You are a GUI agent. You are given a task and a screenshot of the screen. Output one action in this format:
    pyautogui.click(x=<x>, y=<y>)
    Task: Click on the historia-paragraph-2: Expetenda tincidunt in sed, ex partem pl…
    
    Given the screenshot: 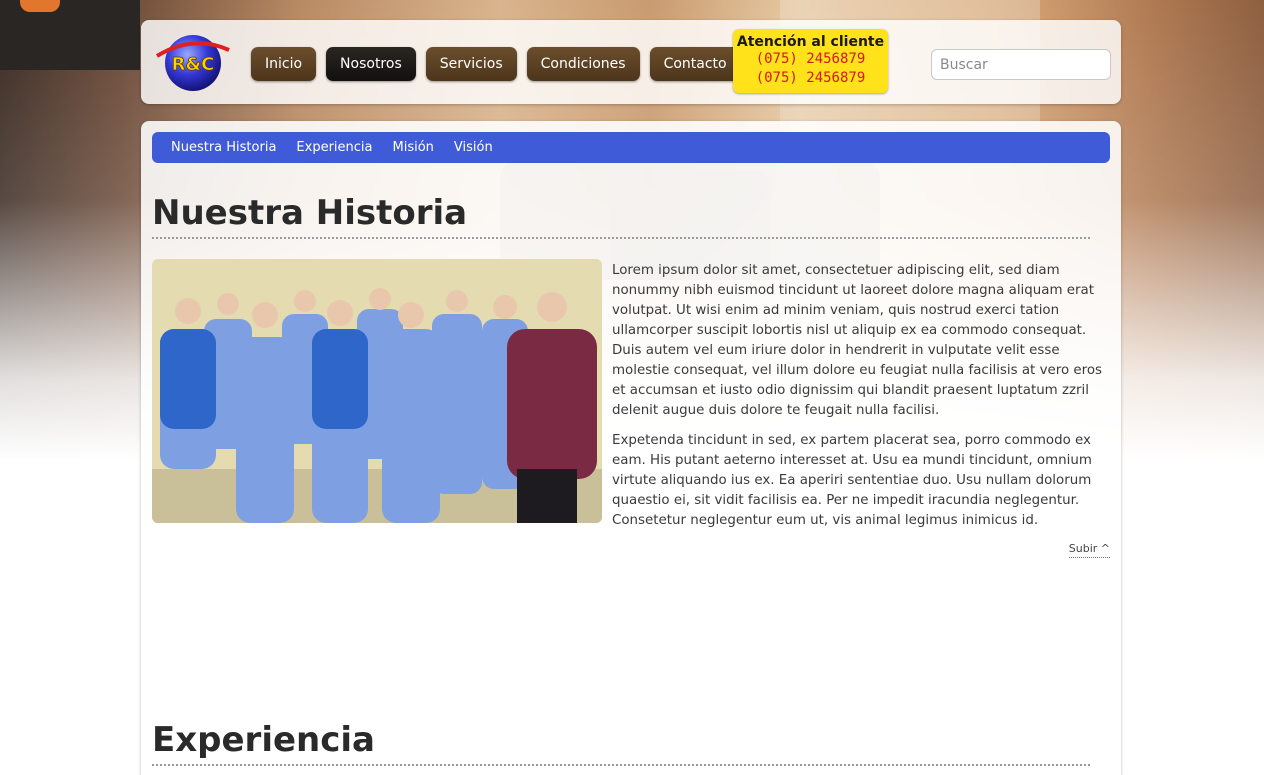 What is the action you would take?
    pyautogui.click(x=852, y=480)
    